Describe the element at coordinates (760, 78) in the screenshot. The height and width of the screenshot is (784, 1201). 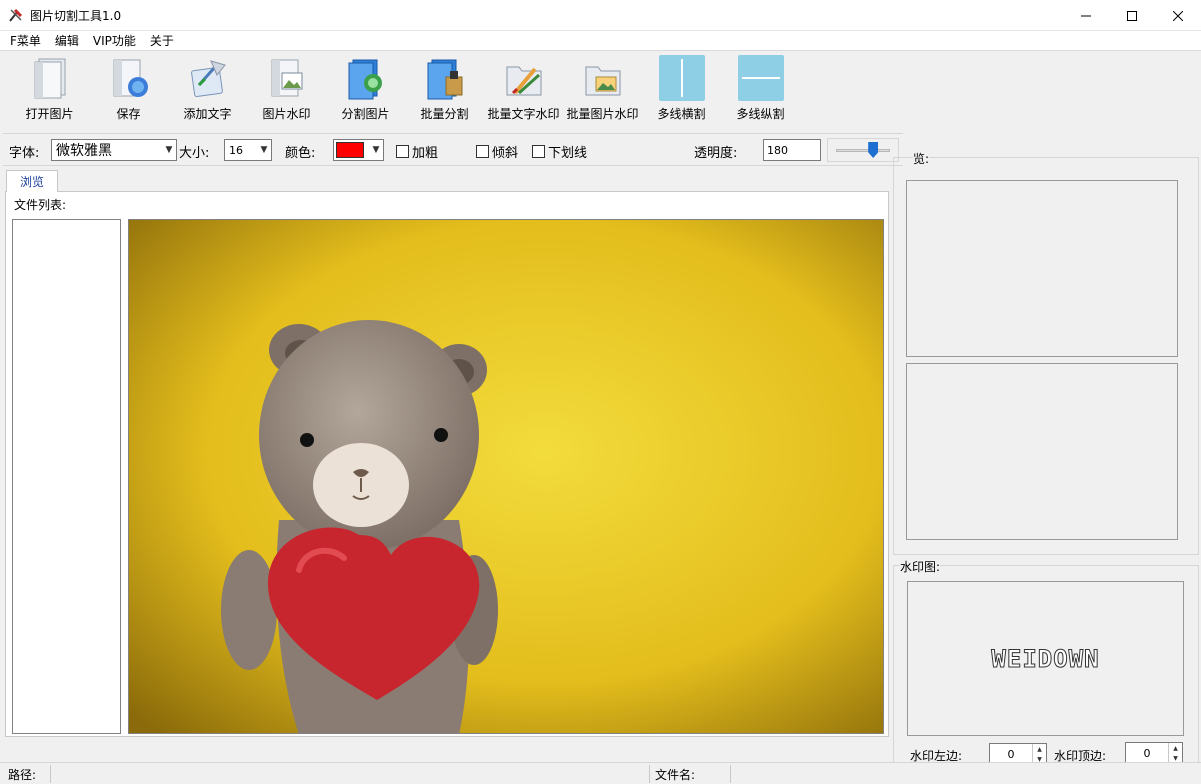
I see `vertical-lines-icon` at that location.